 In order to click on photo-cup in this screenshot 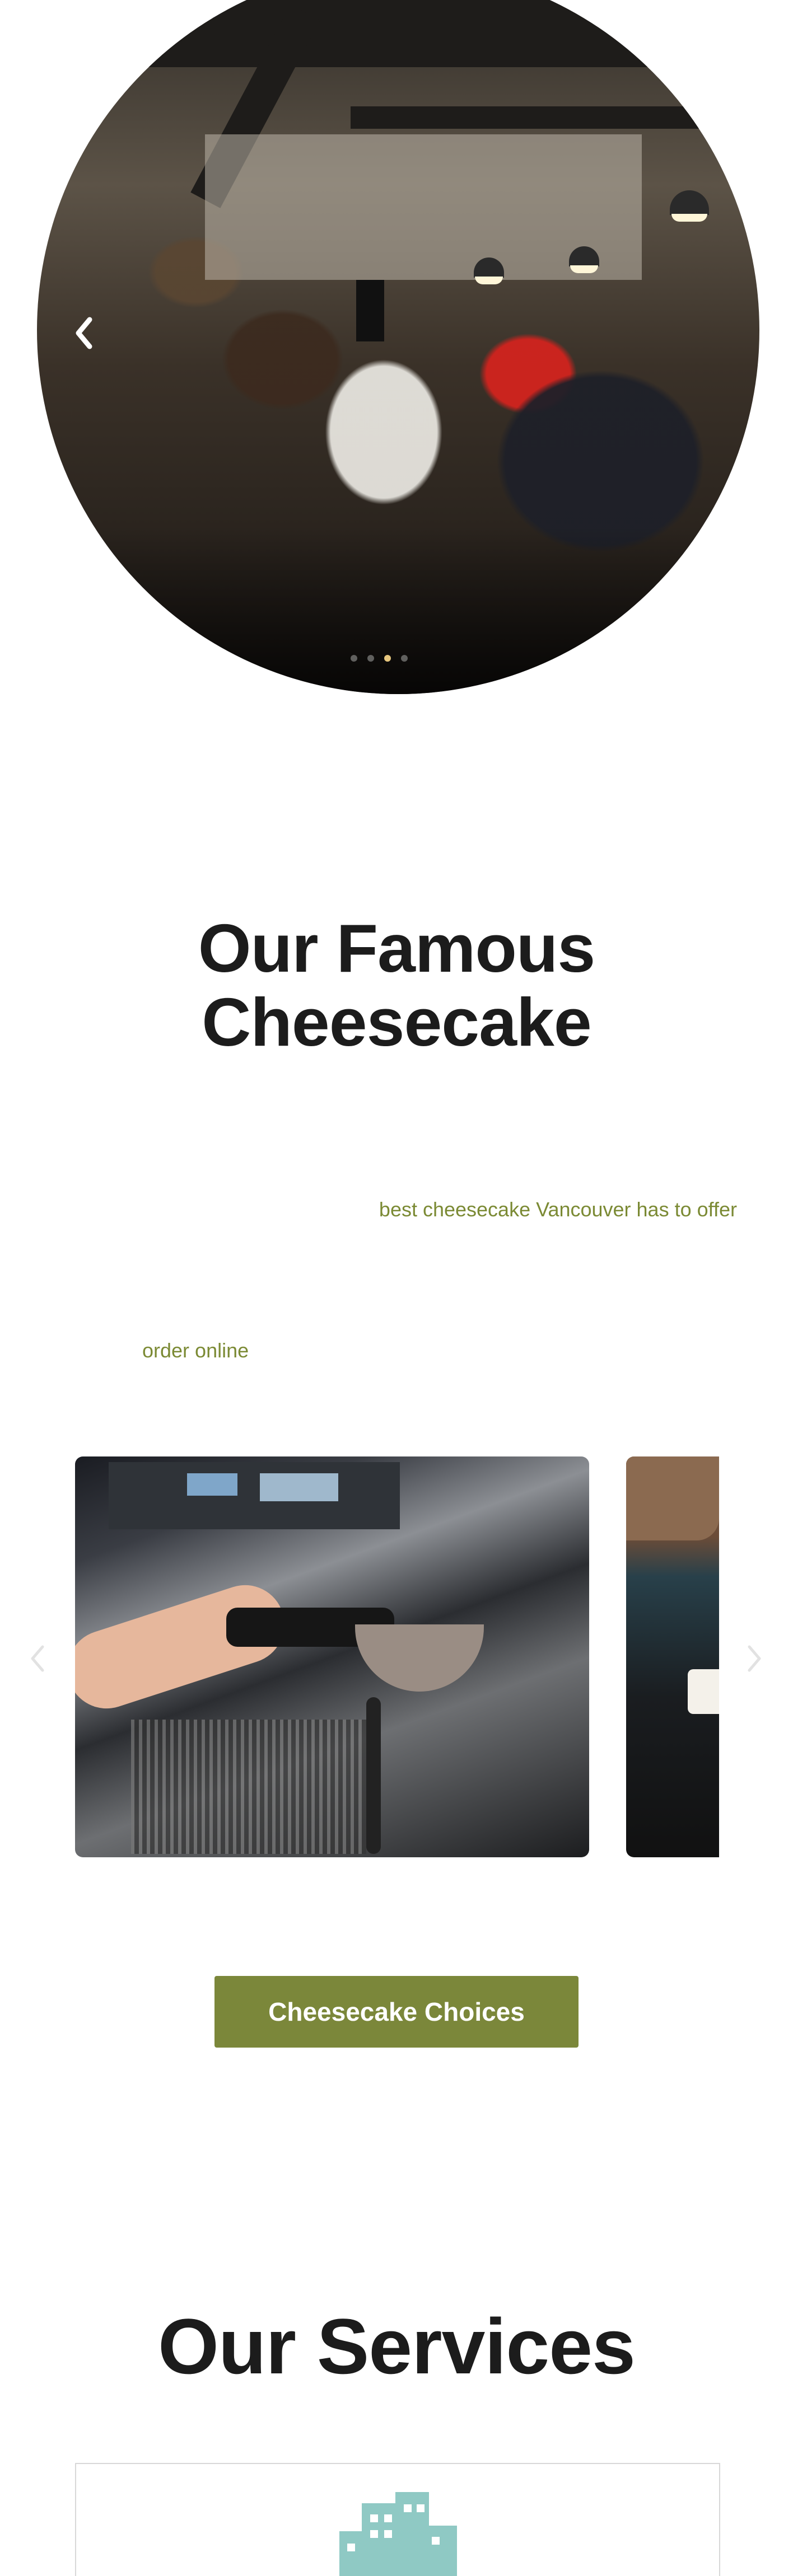, I will do `click(703, 1692)`.